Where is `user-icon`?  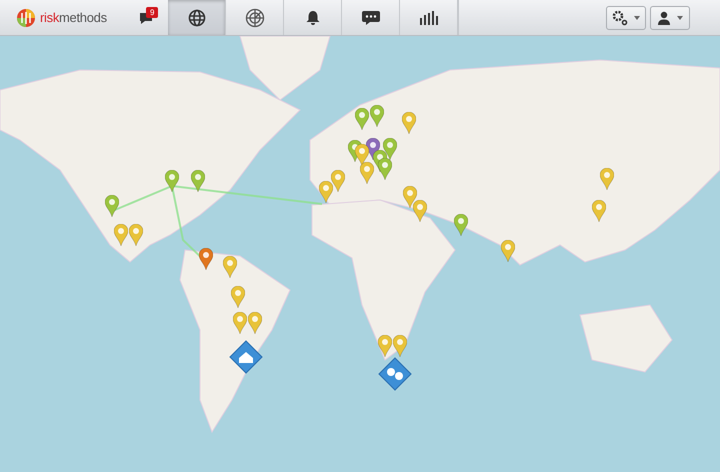
user-icon is located at coordinates (664, 17).